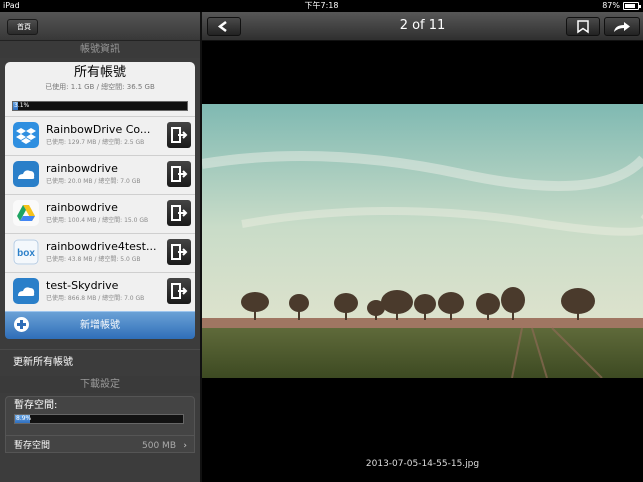 The height and width of the screenshot is (482, 643). What do you see at coordinates (100, 362) in the screenshot?
I see `refresh-all-accounts: 更新所有帳號` at bounding box center [100, 362].